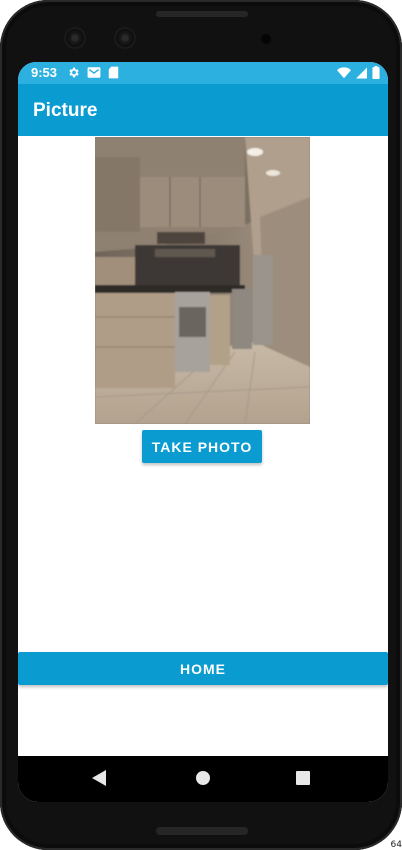  I want to click on wifi-icon, so click(344, 72).